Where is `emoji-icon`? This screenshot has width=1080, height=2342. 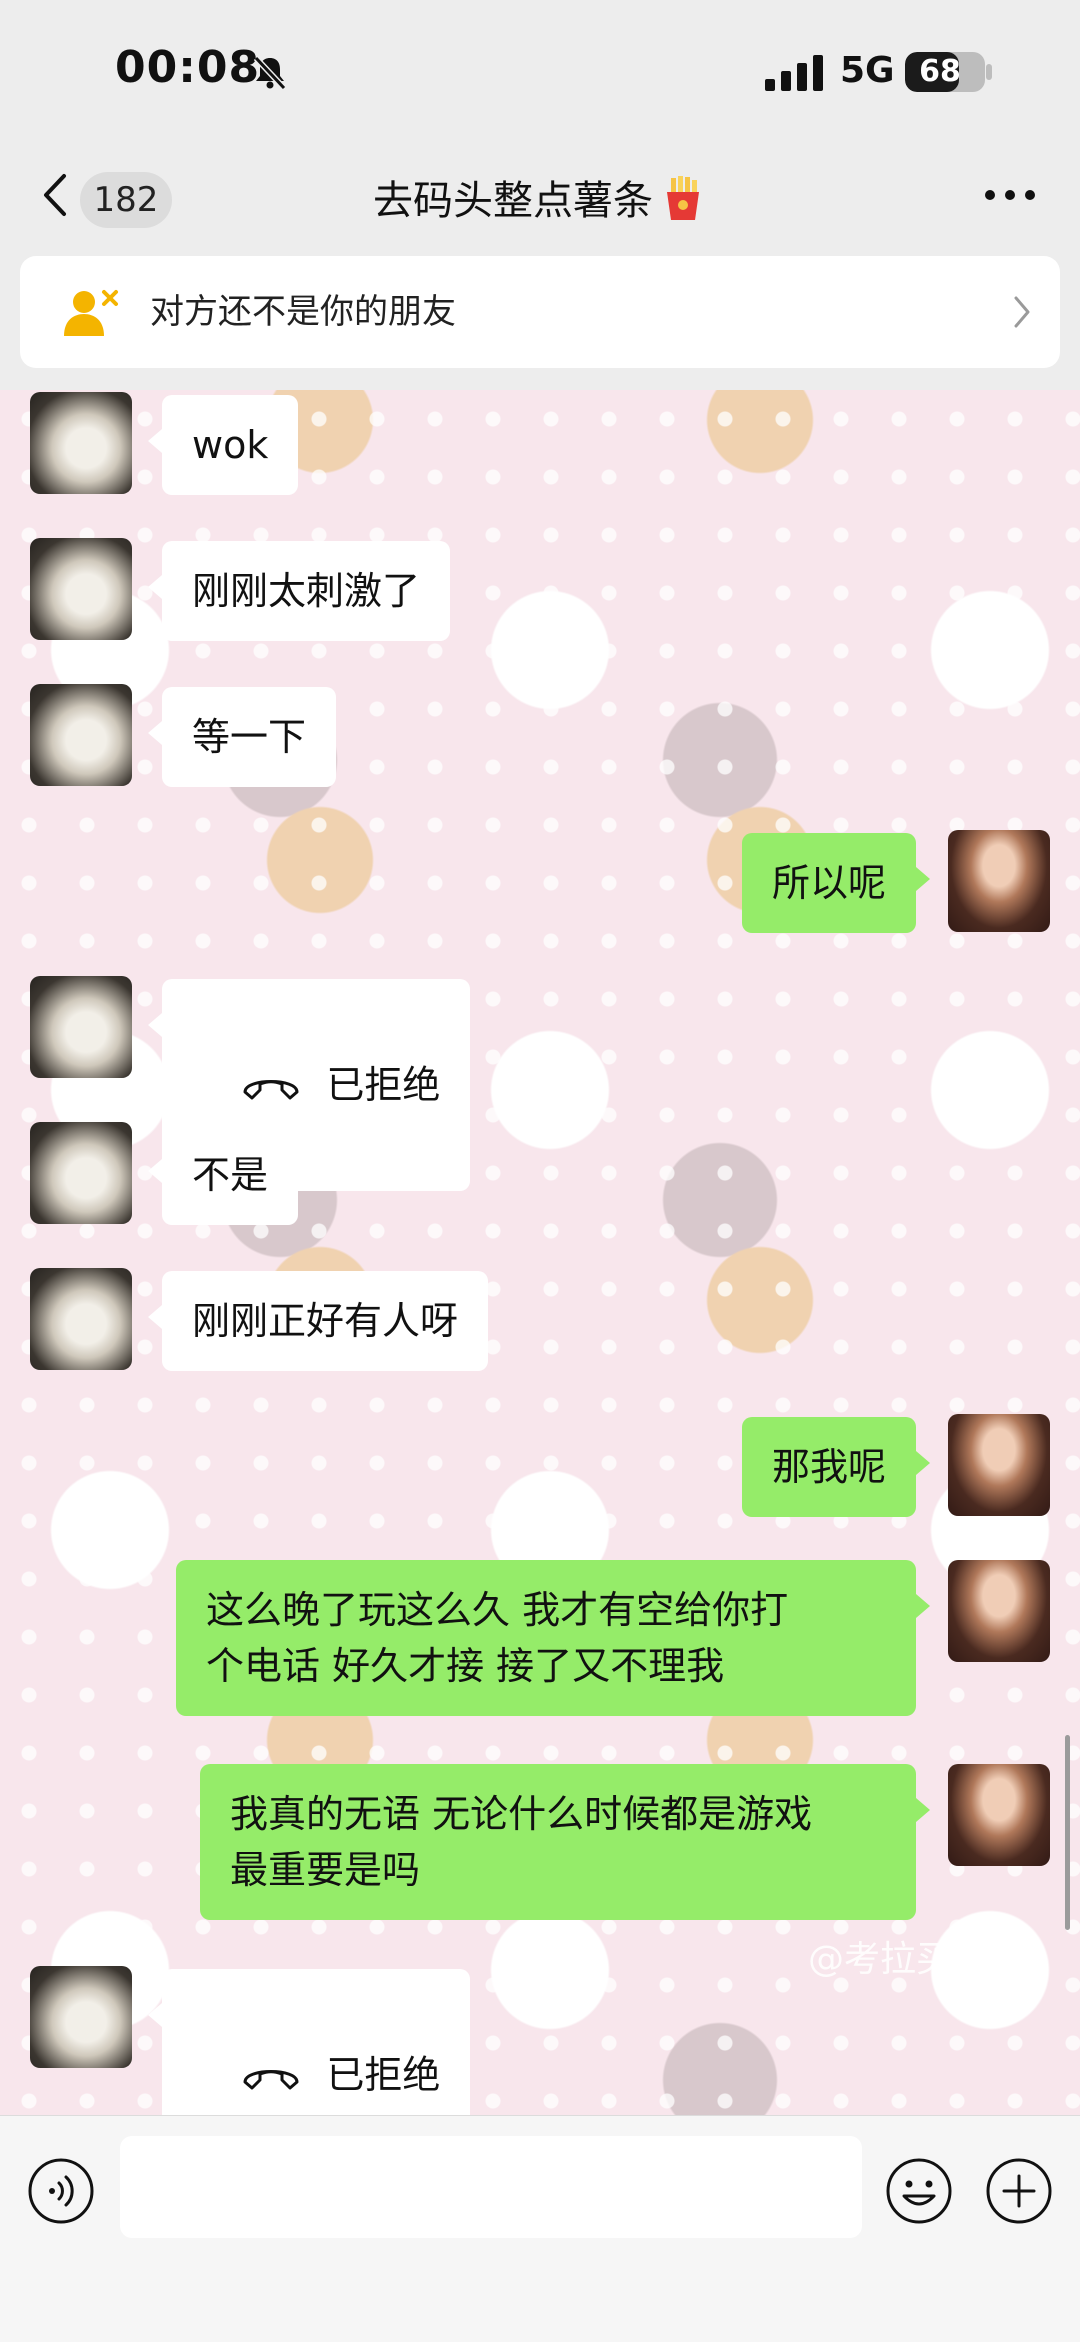 emoji-icon is located at coordinates (919, 2191).